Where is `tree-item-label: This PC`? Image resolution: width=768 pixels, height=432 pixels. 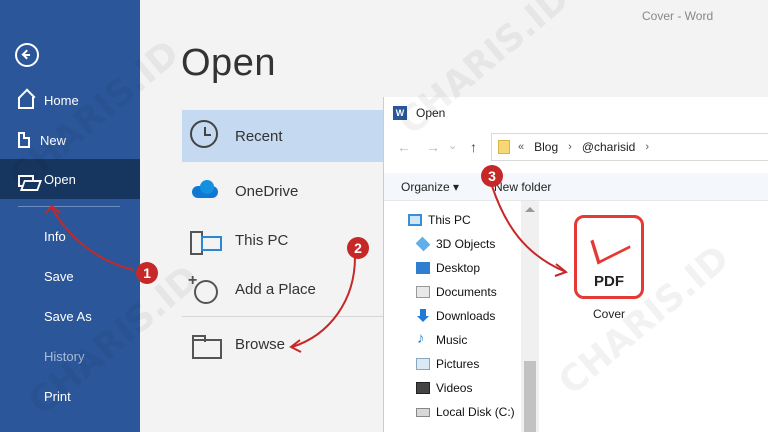 tree-item-label: This PC is located at coordinates (449, 220).